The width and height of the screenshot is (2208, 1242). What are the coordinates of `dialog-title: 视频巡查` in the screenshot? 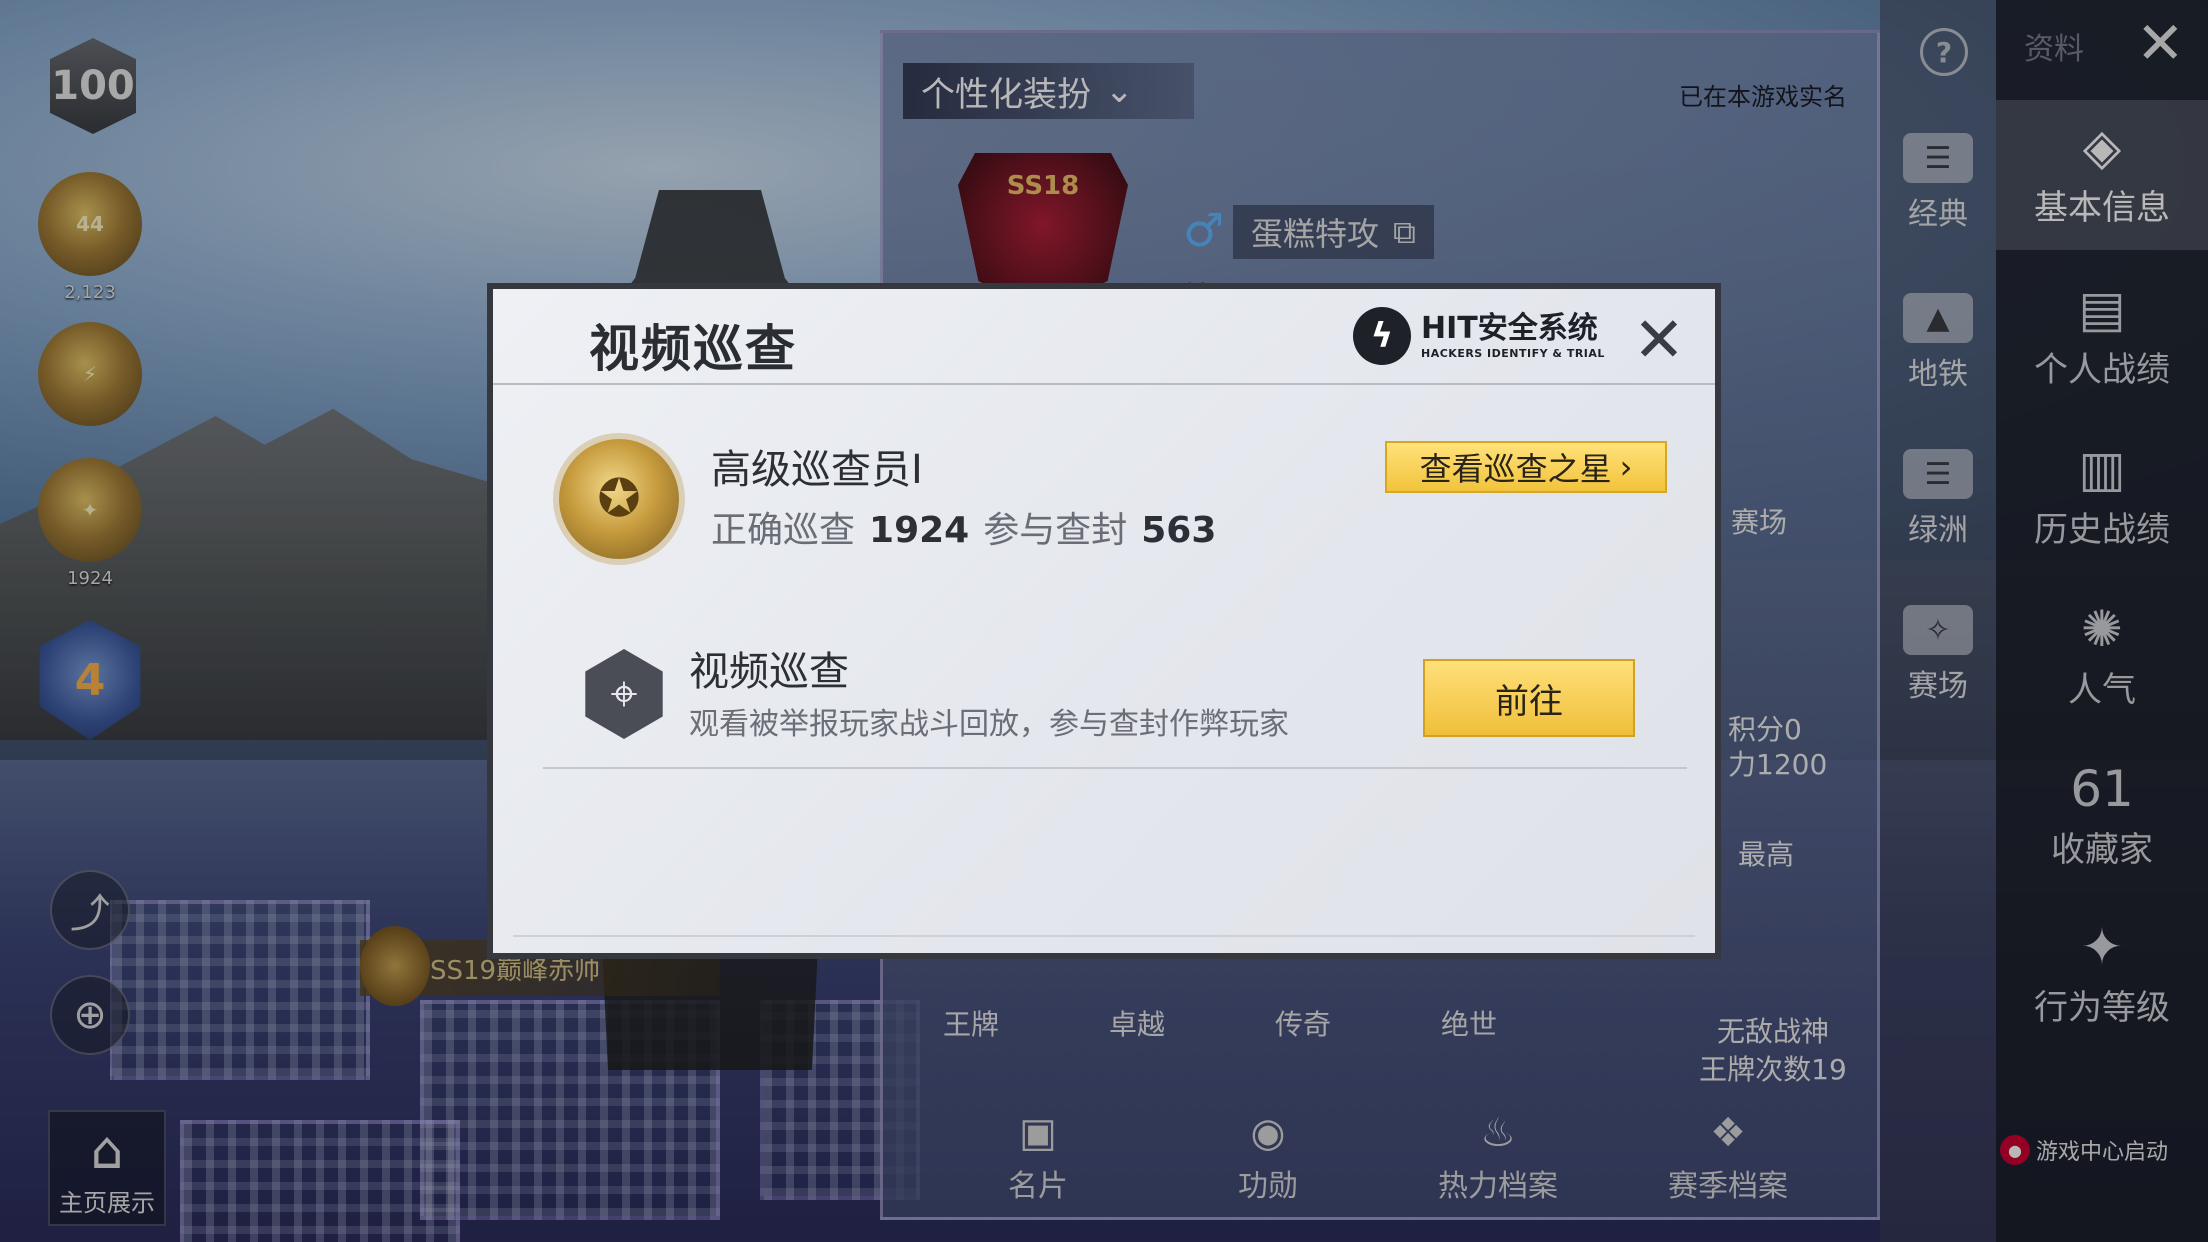 It's located at (693, 349).